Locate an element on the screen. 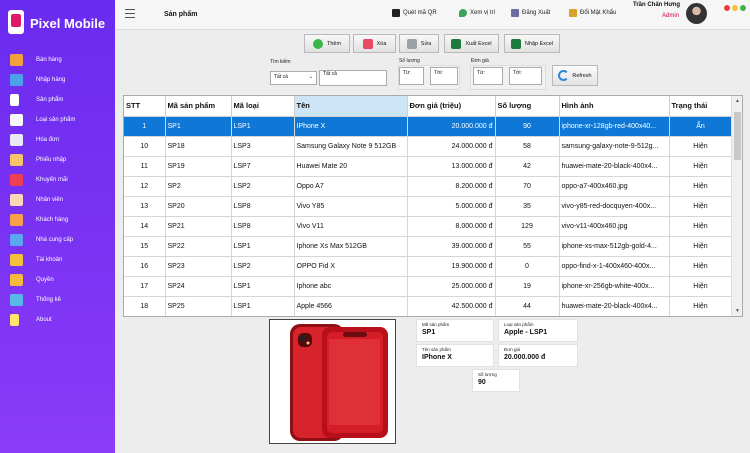 The width and height of the screenshot is (750, 453). qr-scan-button: Quét mã QR is located at coordinates (414, 13).